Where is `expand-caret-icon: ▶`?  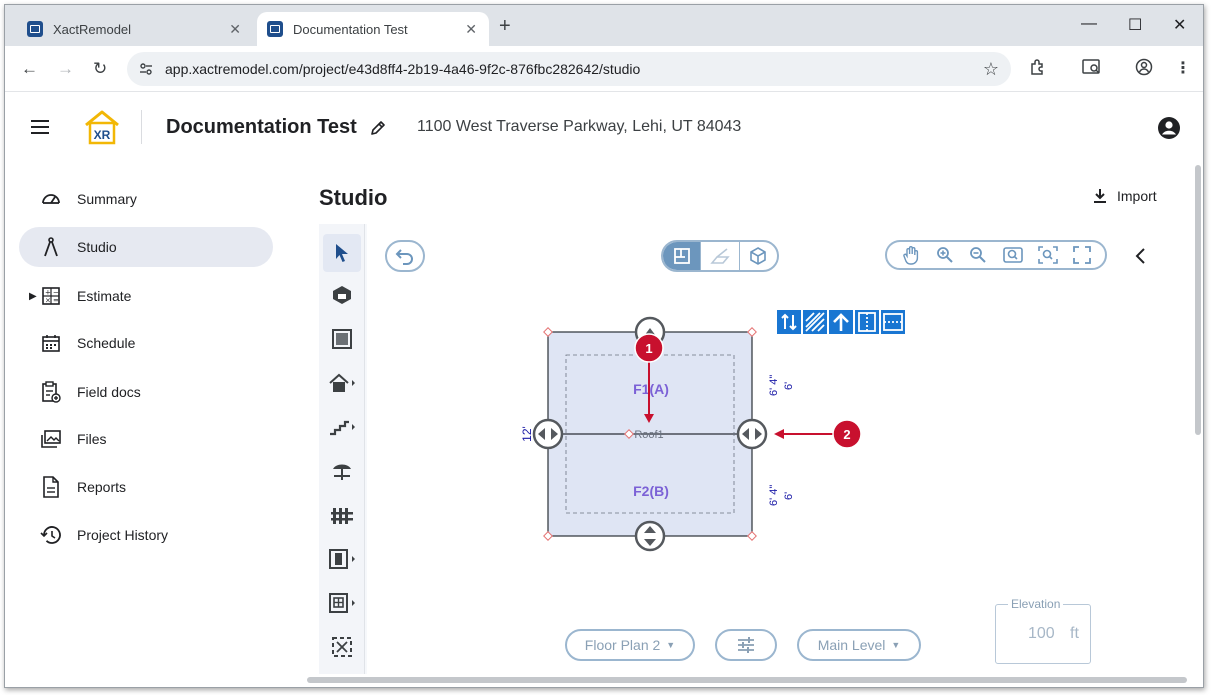 expand-caret-icon: ▶ is located at coordinates (33, 296).